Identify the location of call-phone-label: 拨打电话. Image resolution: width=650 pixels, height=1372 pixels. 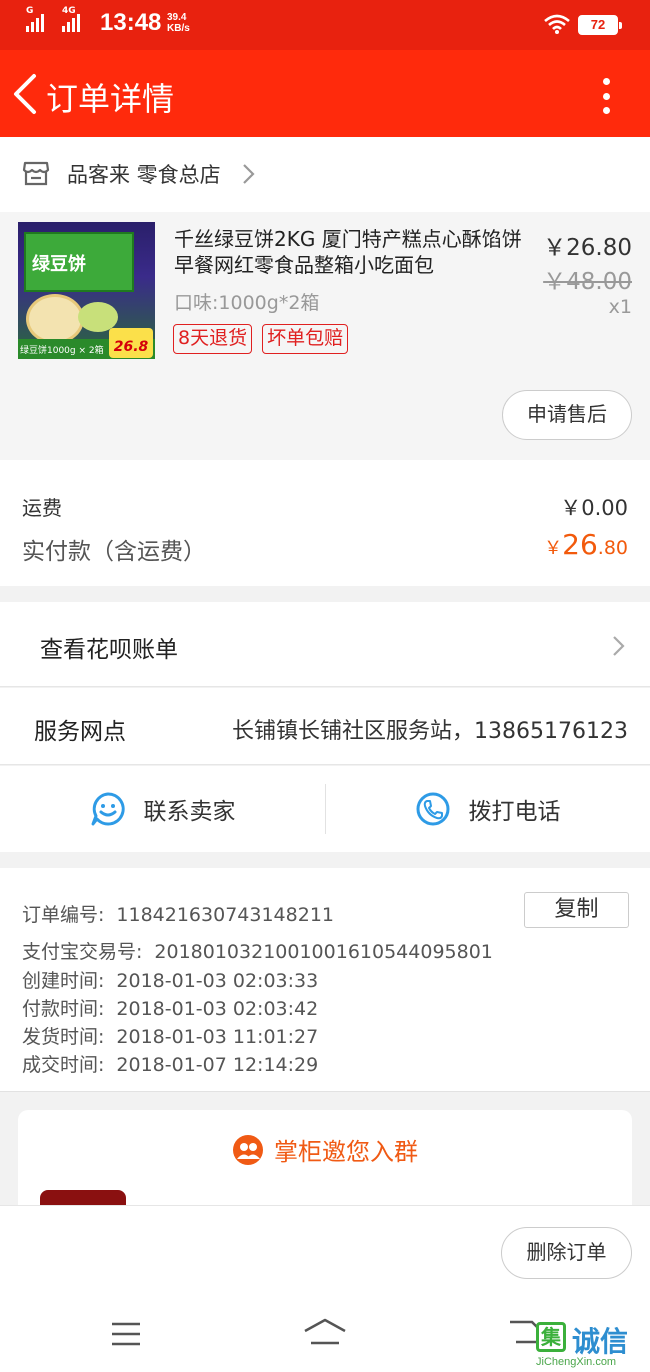
(514, 812).